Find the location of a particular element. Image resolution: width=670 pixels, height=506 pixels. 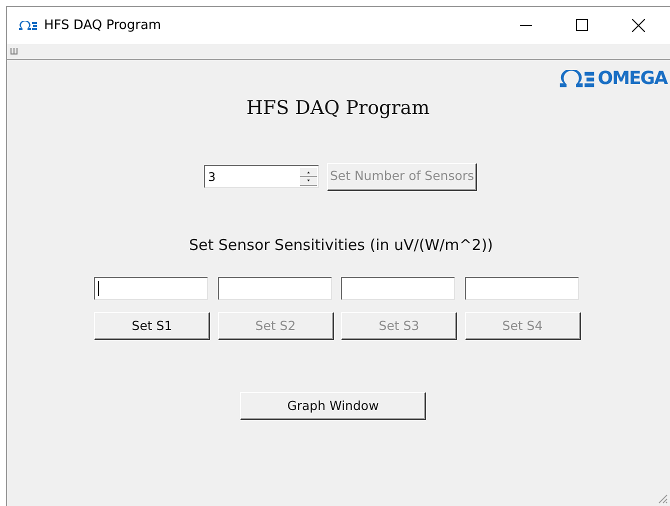

sensitivity-label: Set Sensor Sensitivities (in uV/(W/m^2)) is located at coordinates (341, 245).